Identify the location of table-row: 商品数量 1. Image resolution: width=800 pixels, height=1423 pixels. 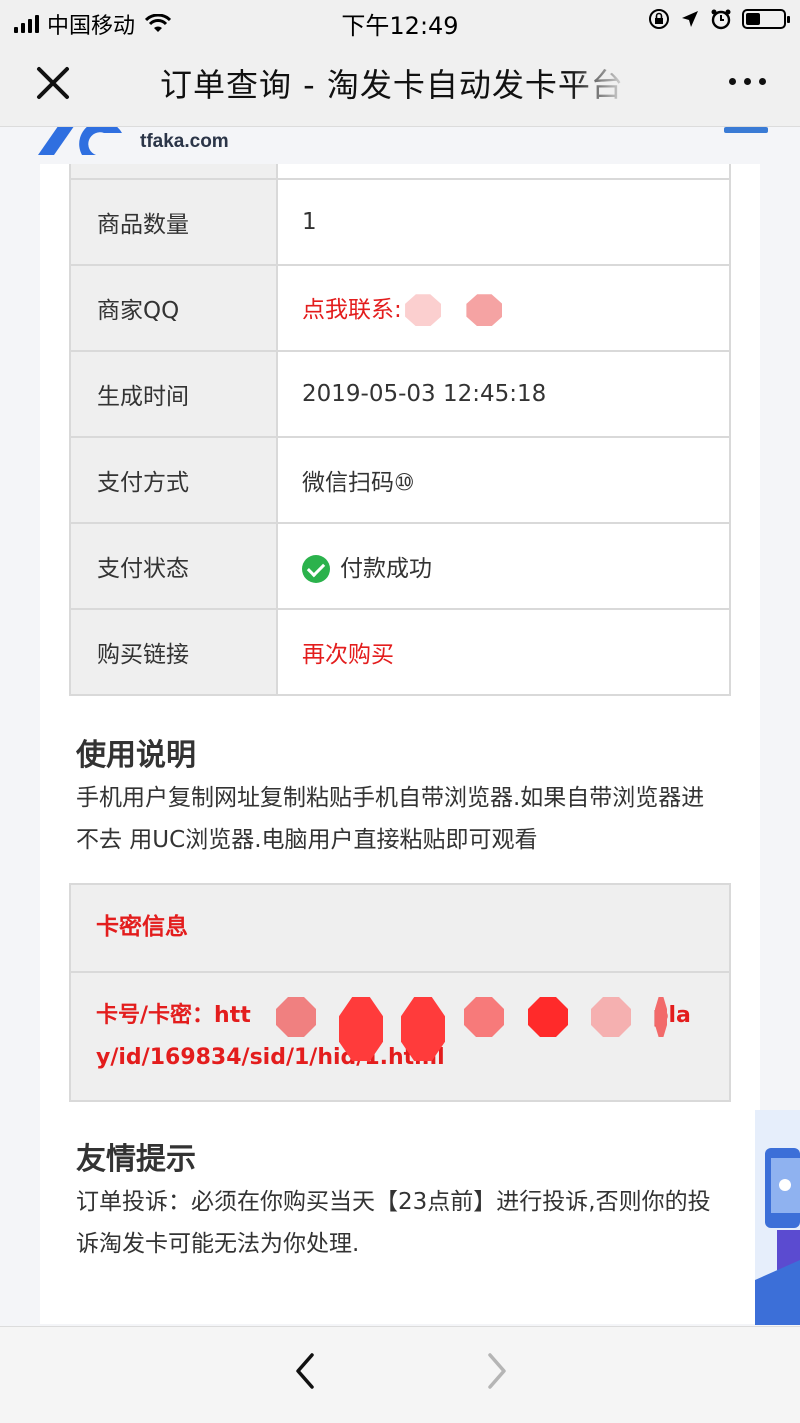
(400, 222).